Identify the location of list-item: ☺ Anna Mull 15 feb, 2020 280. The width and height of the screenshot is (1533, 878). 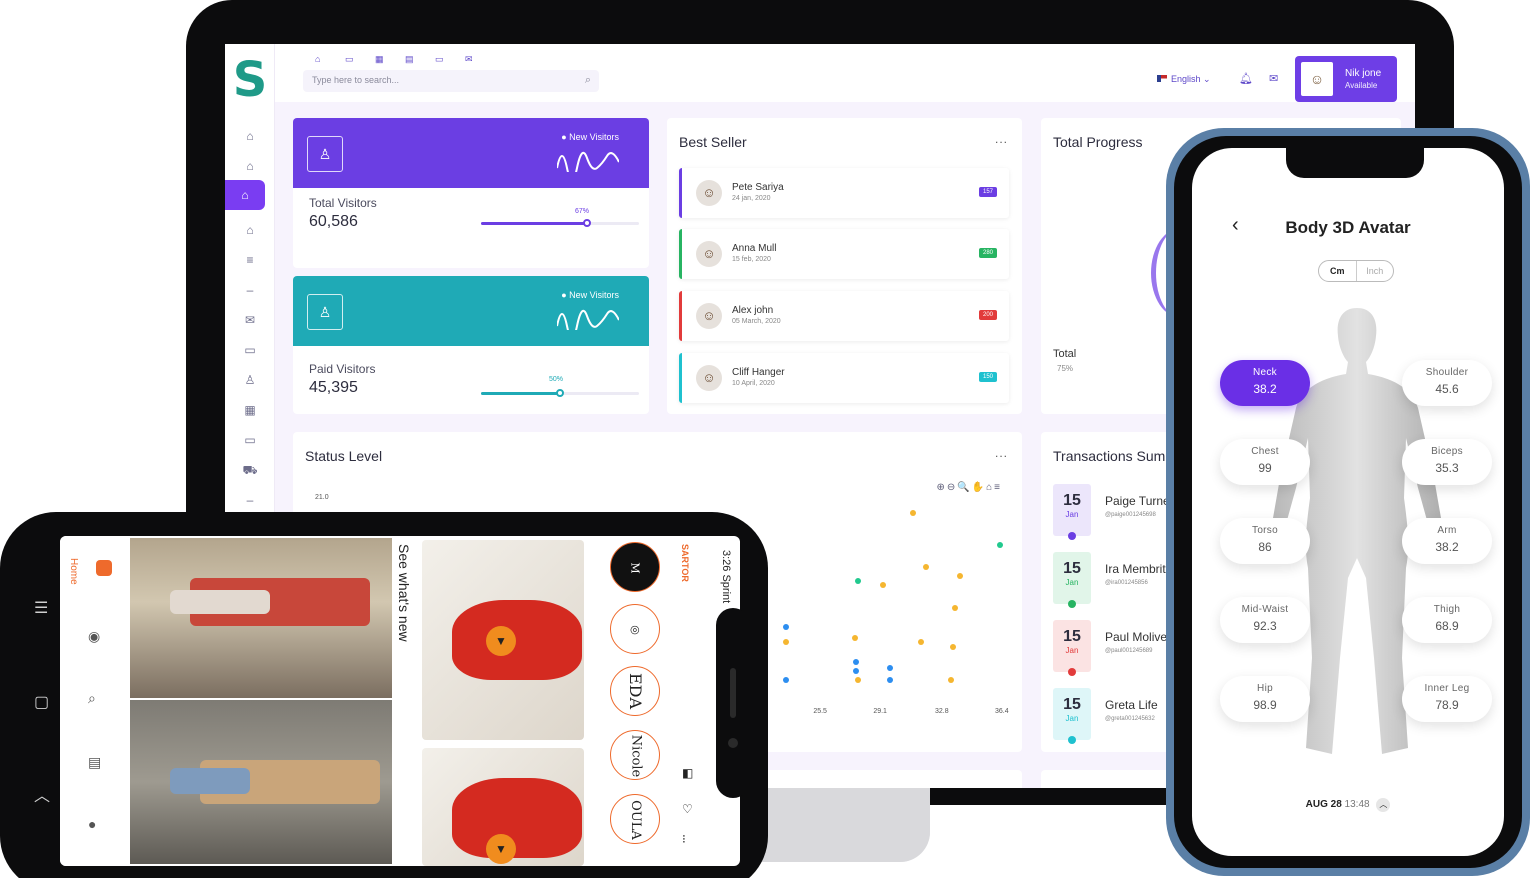
(844, 254).